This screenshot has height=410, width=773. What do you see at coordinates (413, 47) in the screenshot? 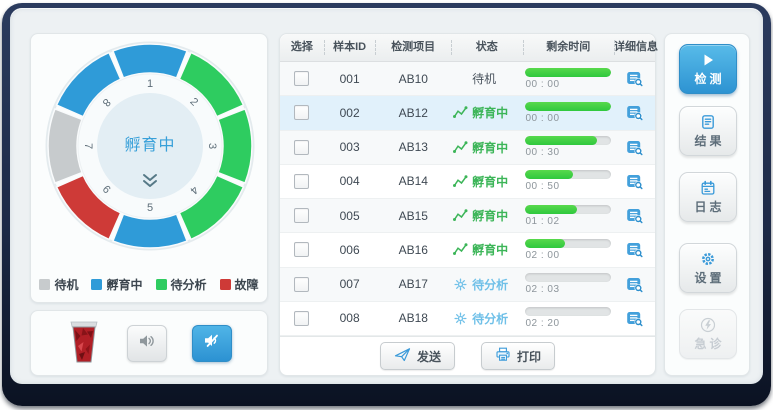
I see `column-header: 检测项目` at bounding box center [413, 47].